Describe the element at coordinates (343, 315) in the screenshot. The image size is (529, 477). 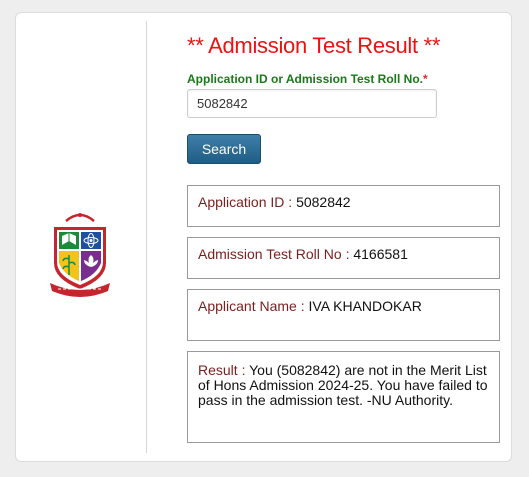
I see `applicant-name-box: Applicant Name : IVA KHANDOKAR` at that location.